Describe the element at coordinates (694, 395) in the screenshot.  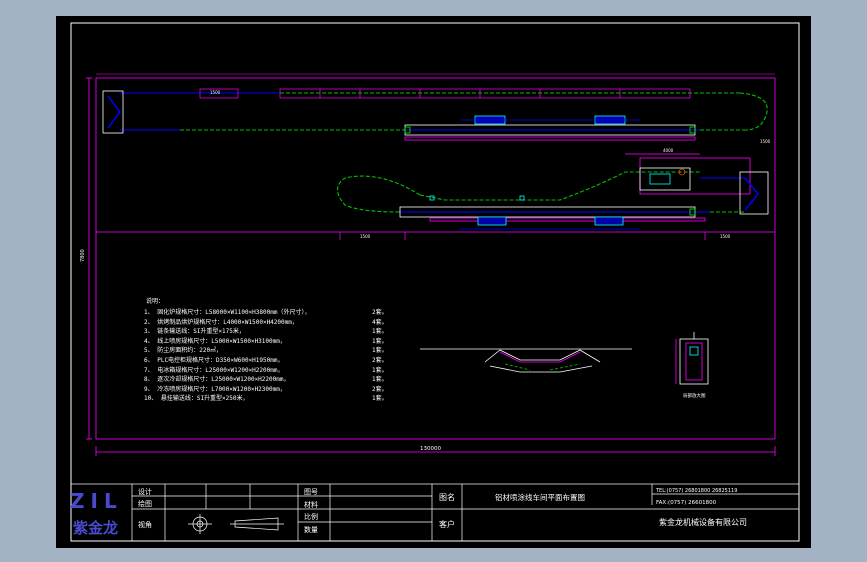
I see `detail-label: 局部放大图` at that location.